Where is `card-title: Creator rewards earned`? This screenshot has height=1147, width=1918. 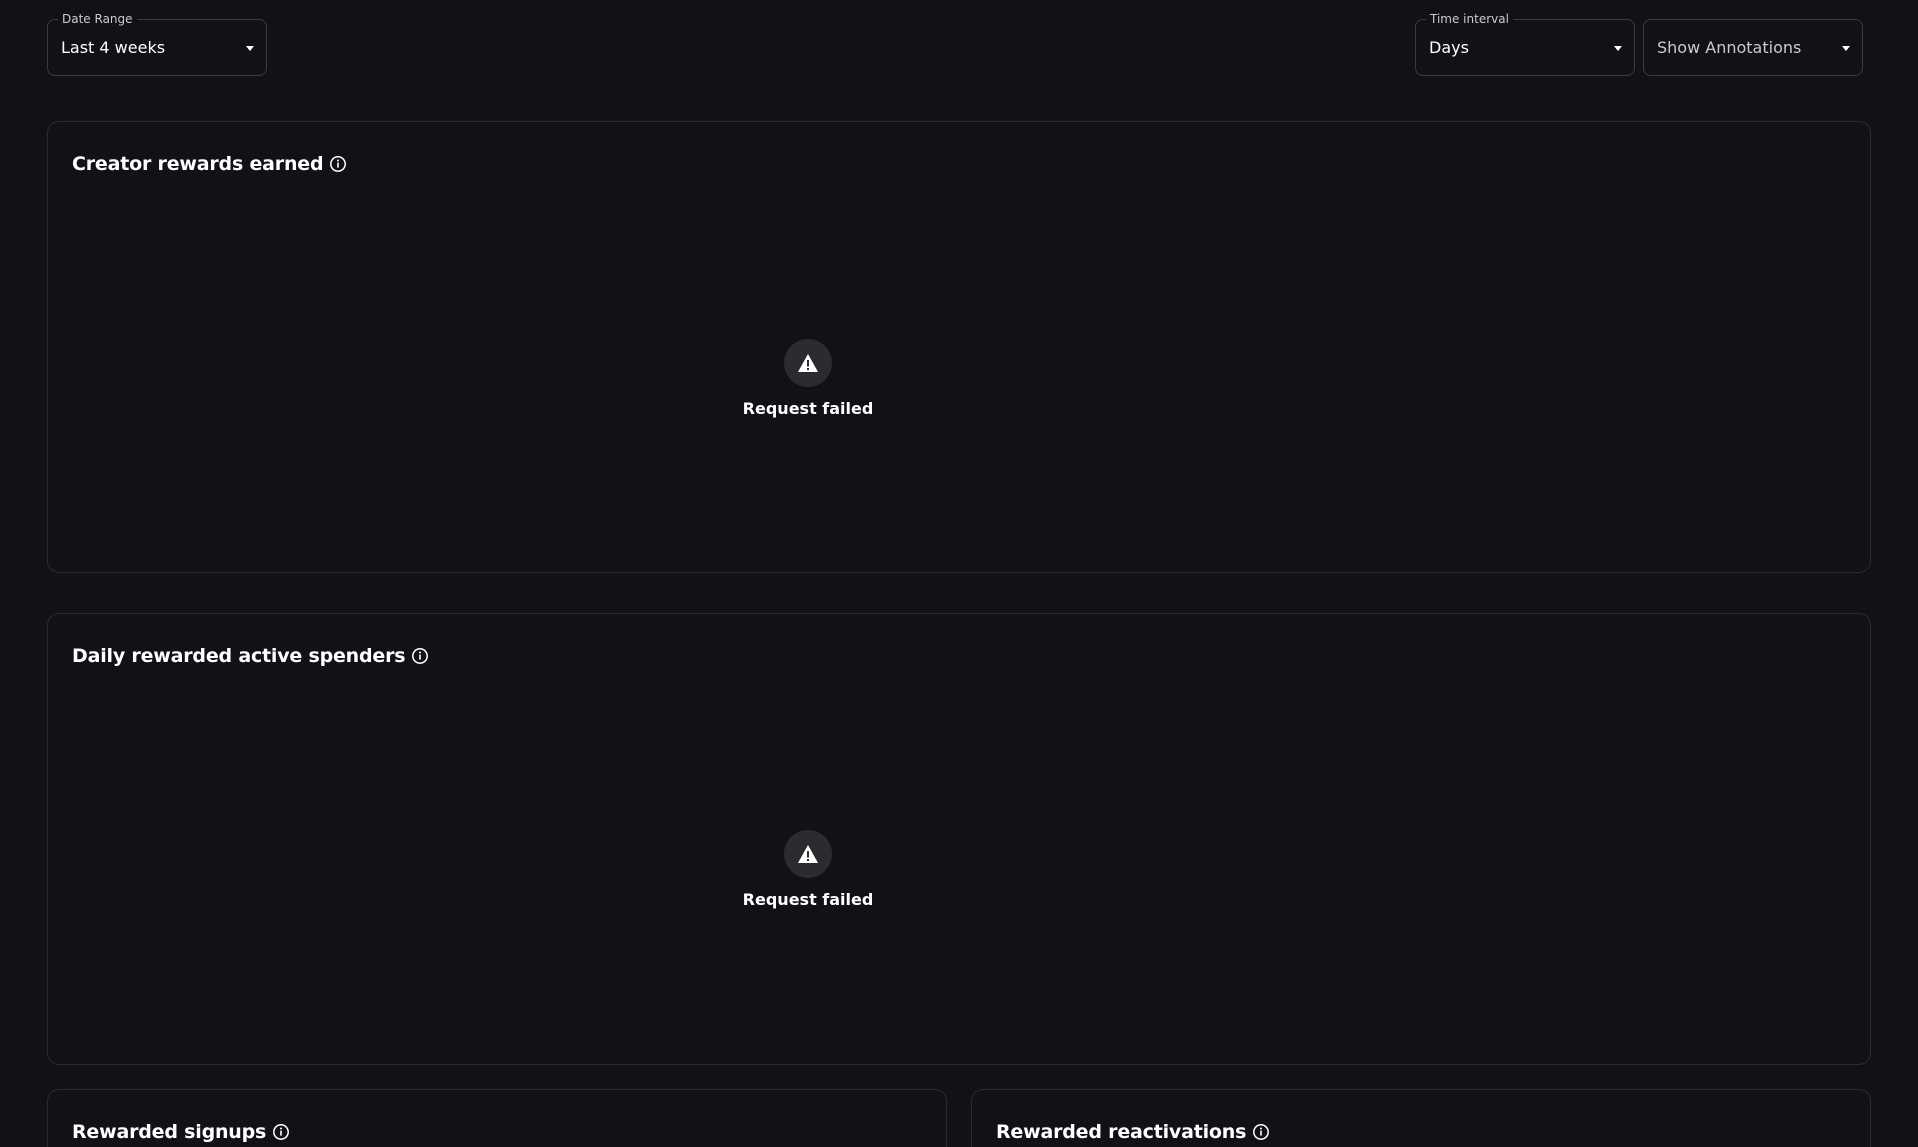 card-title: Creator rewards earned is located at coordinates (209, 164).